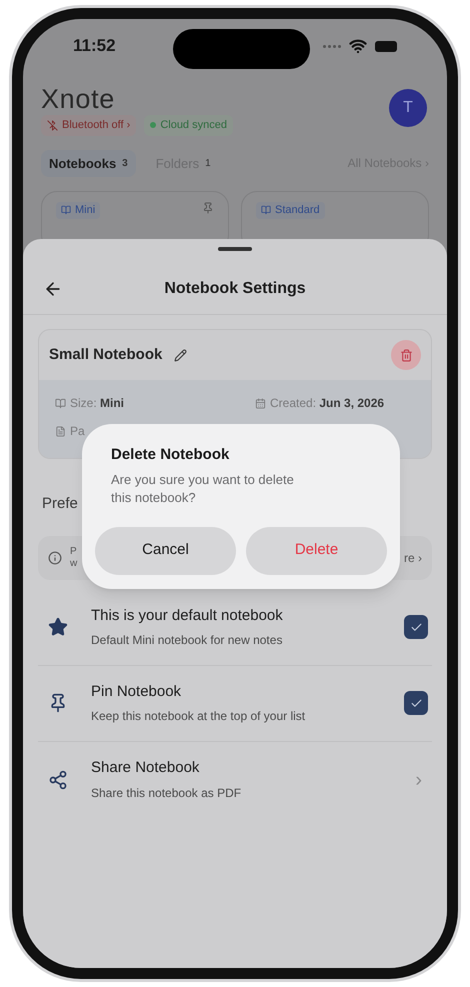 The width and height of the screenshot is (470, 987). Describe the element at coordinates (52, 125) in the screenshot. I see `bluetooth-off-icon` at that location.